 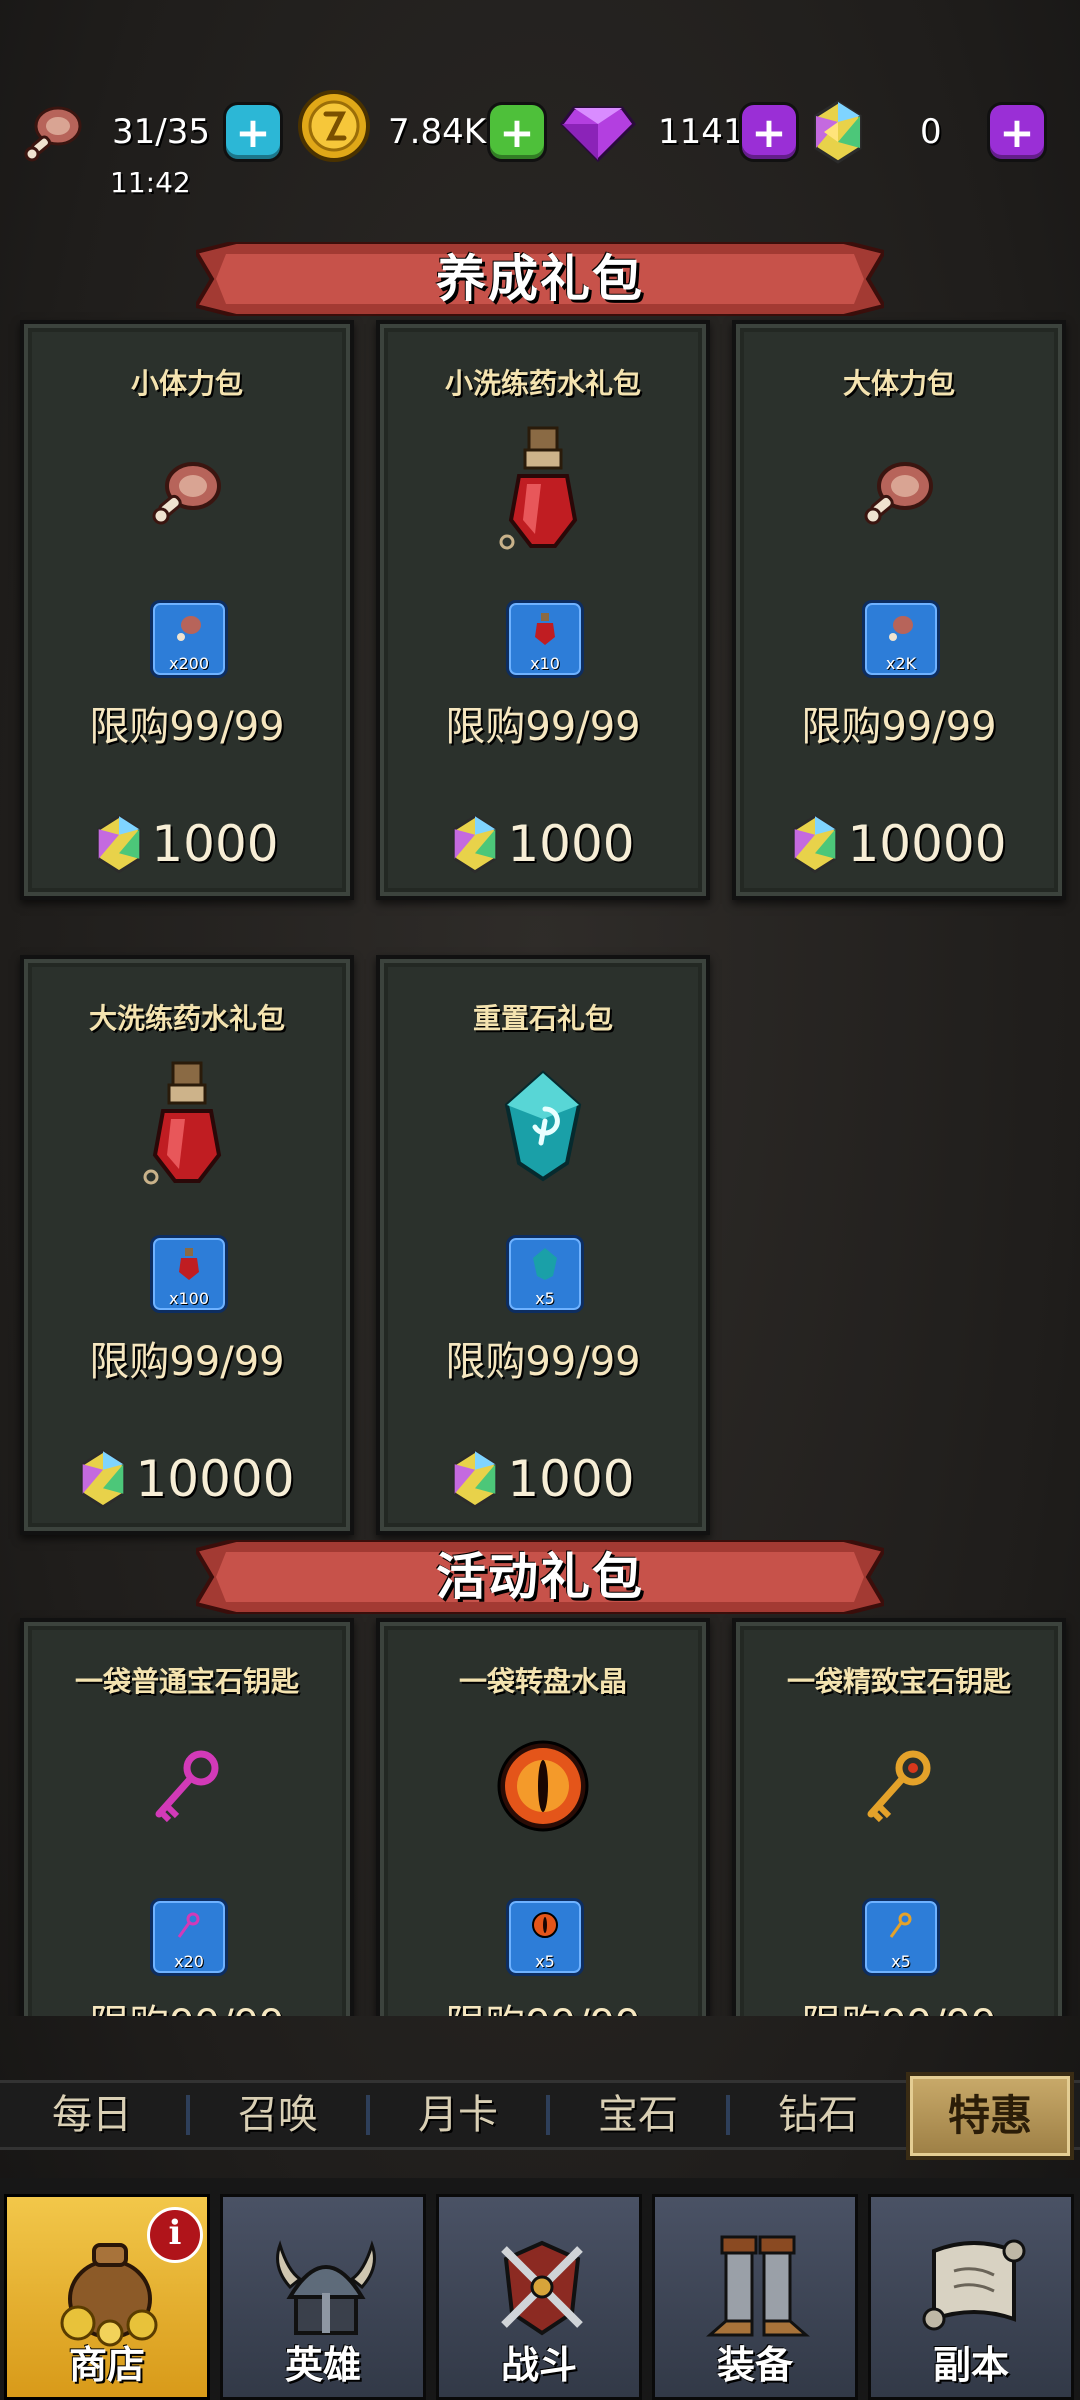 I want to click on item-qty: x10, so click(x=545, y=663).